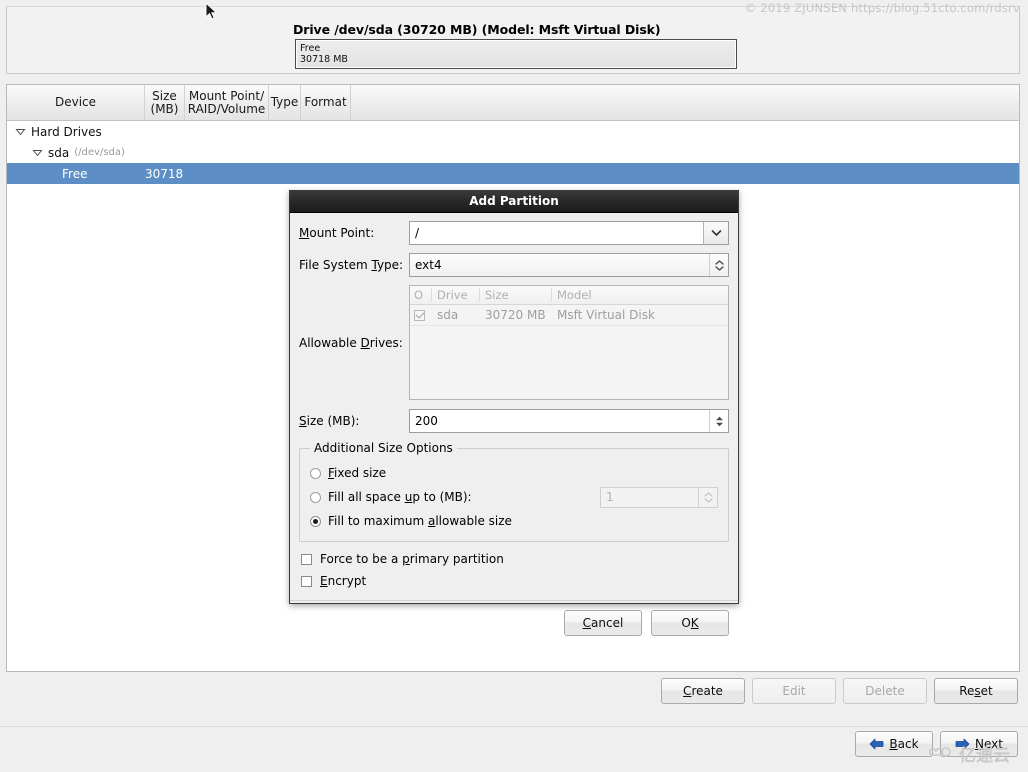 The width and height of the screenshot is (1028, 772). What do you see at coordinates (515, 315) in the screenshot?
I see `drives-item-size: 30720 MB` at bounding box center [515, 315].